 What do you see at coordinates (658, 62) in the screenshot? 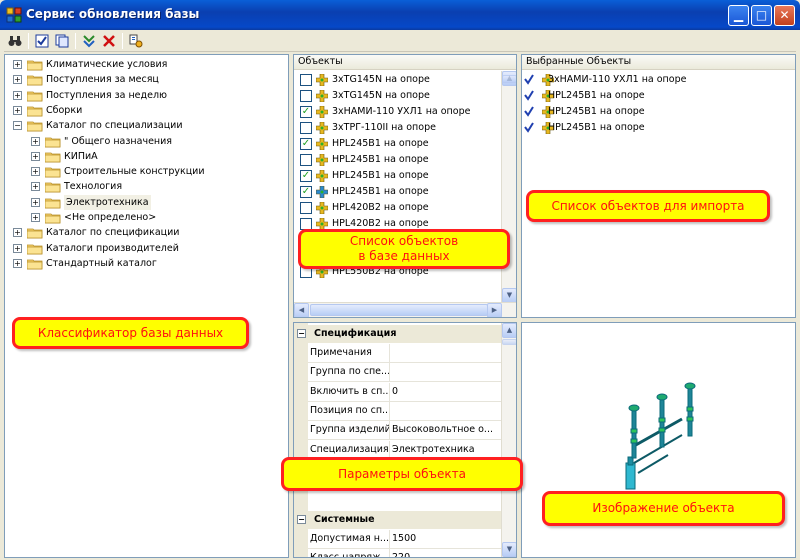
I see `selected-objects-header: Выбранные Объекты` at bounding box center [658, 62].